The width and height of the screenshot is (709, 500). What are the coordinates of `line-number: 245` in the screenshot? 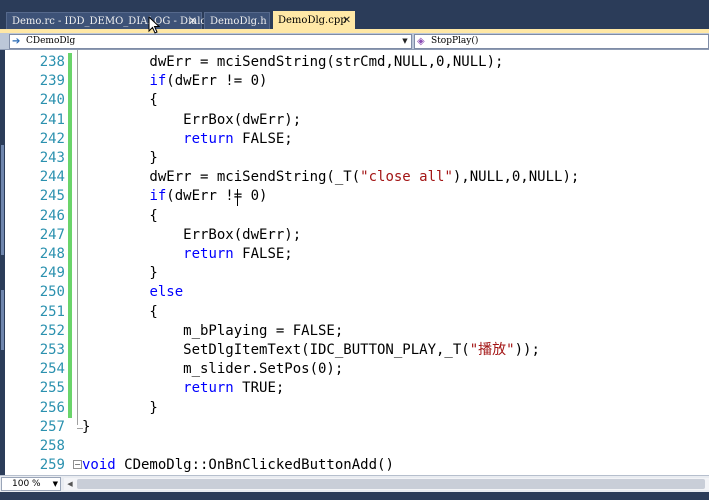 It's located at (52, 196).